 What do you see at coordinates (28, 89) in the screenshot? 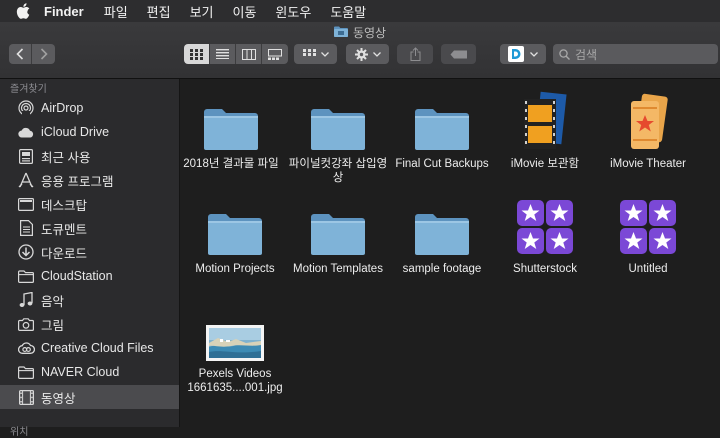
I see `sidebar-section-favorites: 즐겨찾기` at bounding box center [28, 89].